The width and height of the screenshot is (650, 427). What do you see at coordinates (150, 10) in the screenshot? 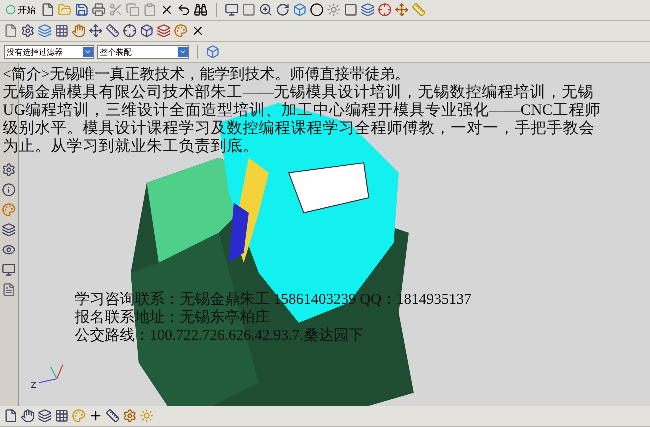
I see `clipboard-icon` at bounding box center [150, 10].